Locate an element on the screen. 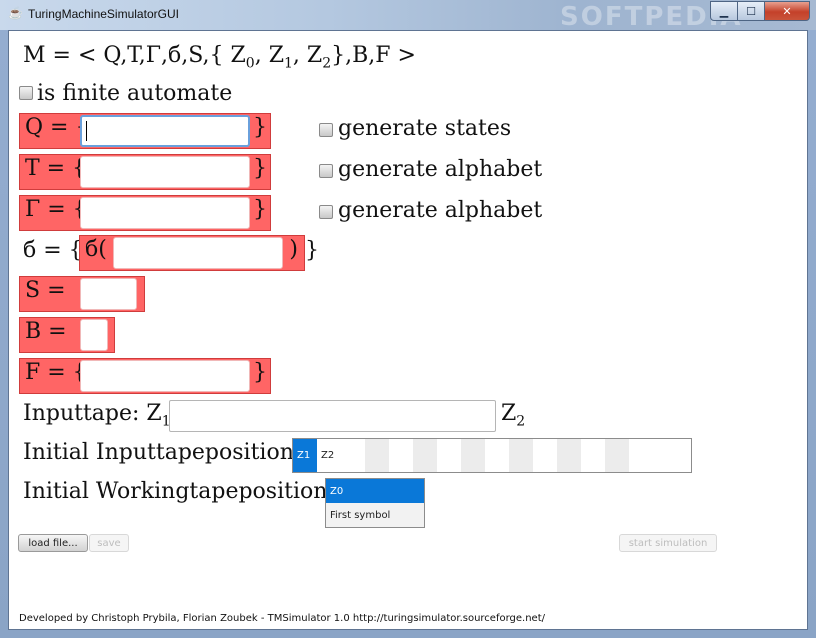 This screenshot has height=638, width=816. s-field-group: S = is located at coordinates (82, 294).